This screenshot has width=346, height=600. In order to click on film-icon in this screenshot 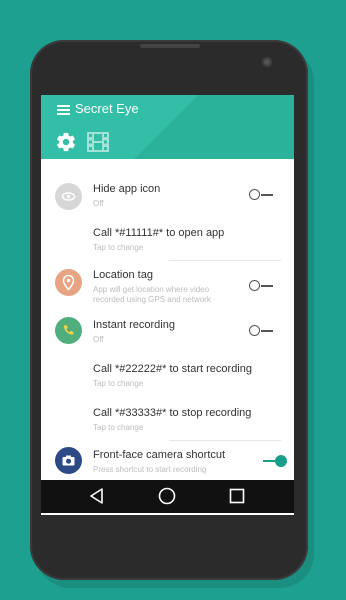, I will do `click(98, 142)`.